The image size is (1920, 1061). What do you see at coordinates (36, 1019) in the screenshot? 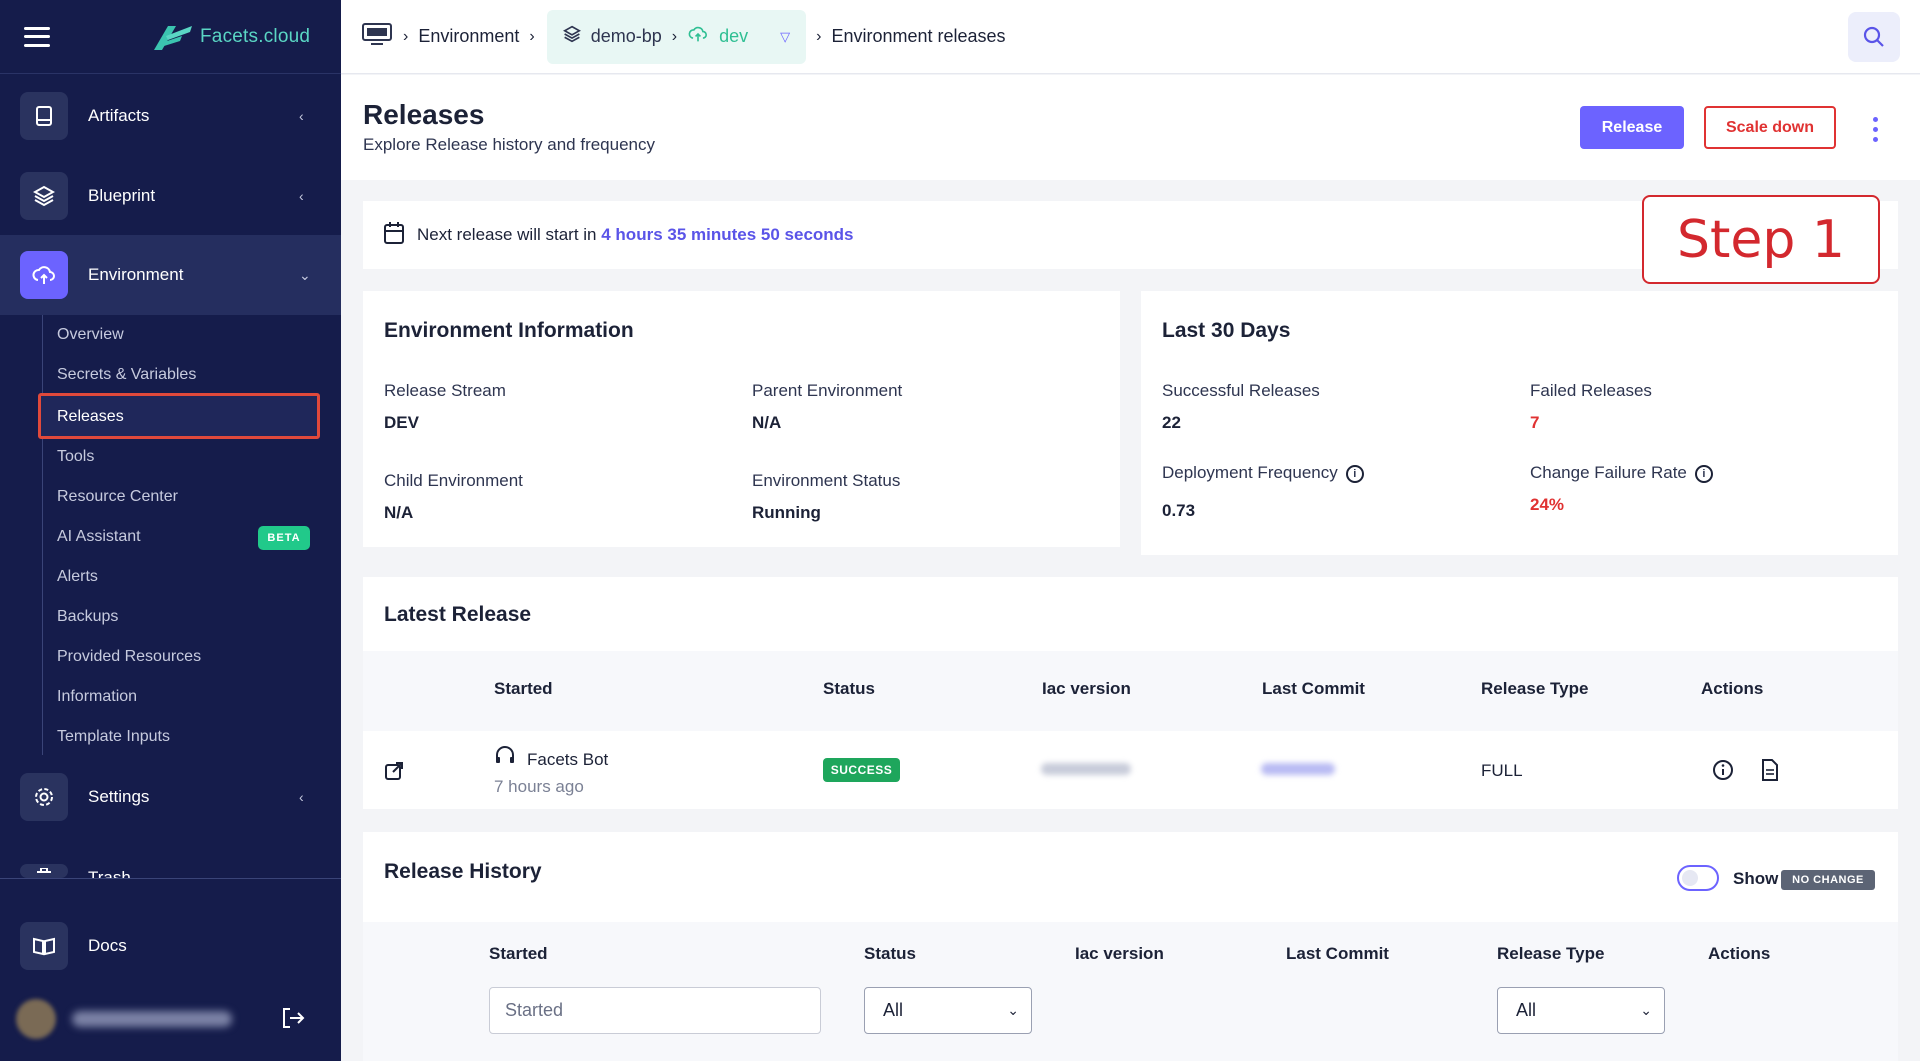
I see `avatar` at bounding box center [36, 1019].